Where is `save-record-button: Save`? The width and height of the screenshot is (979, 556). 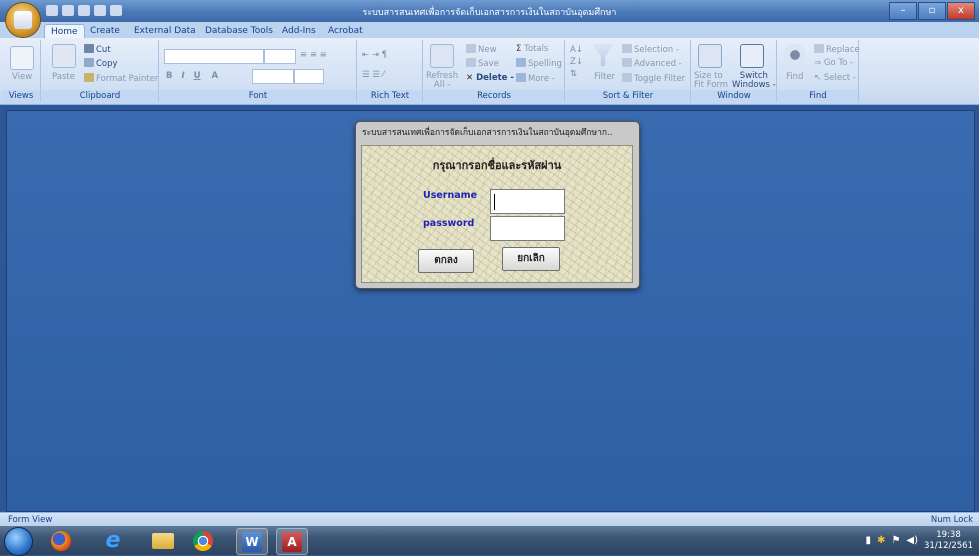 save-record-button: Save is located at coordinates (482, 63).